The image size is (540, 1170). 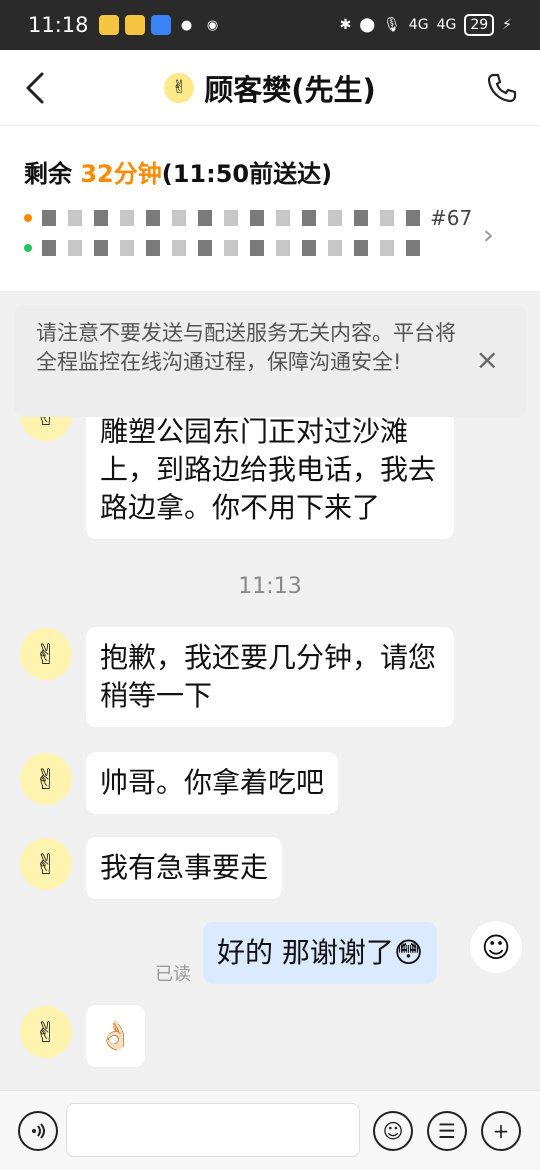 I want to click on chat-header: ✌ 顾客樊(先生), so click(x=270, y=88).